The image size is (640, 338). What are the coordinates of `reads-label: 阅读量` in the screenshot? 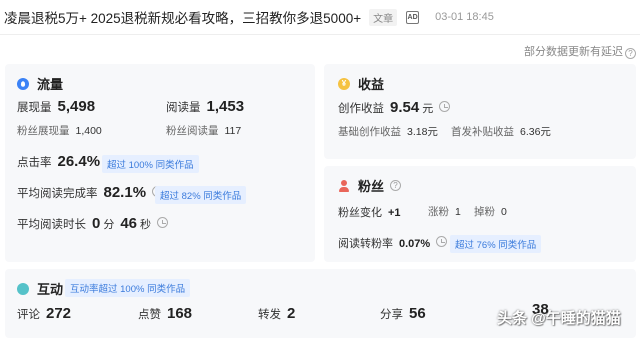 It's located at (183, 108).